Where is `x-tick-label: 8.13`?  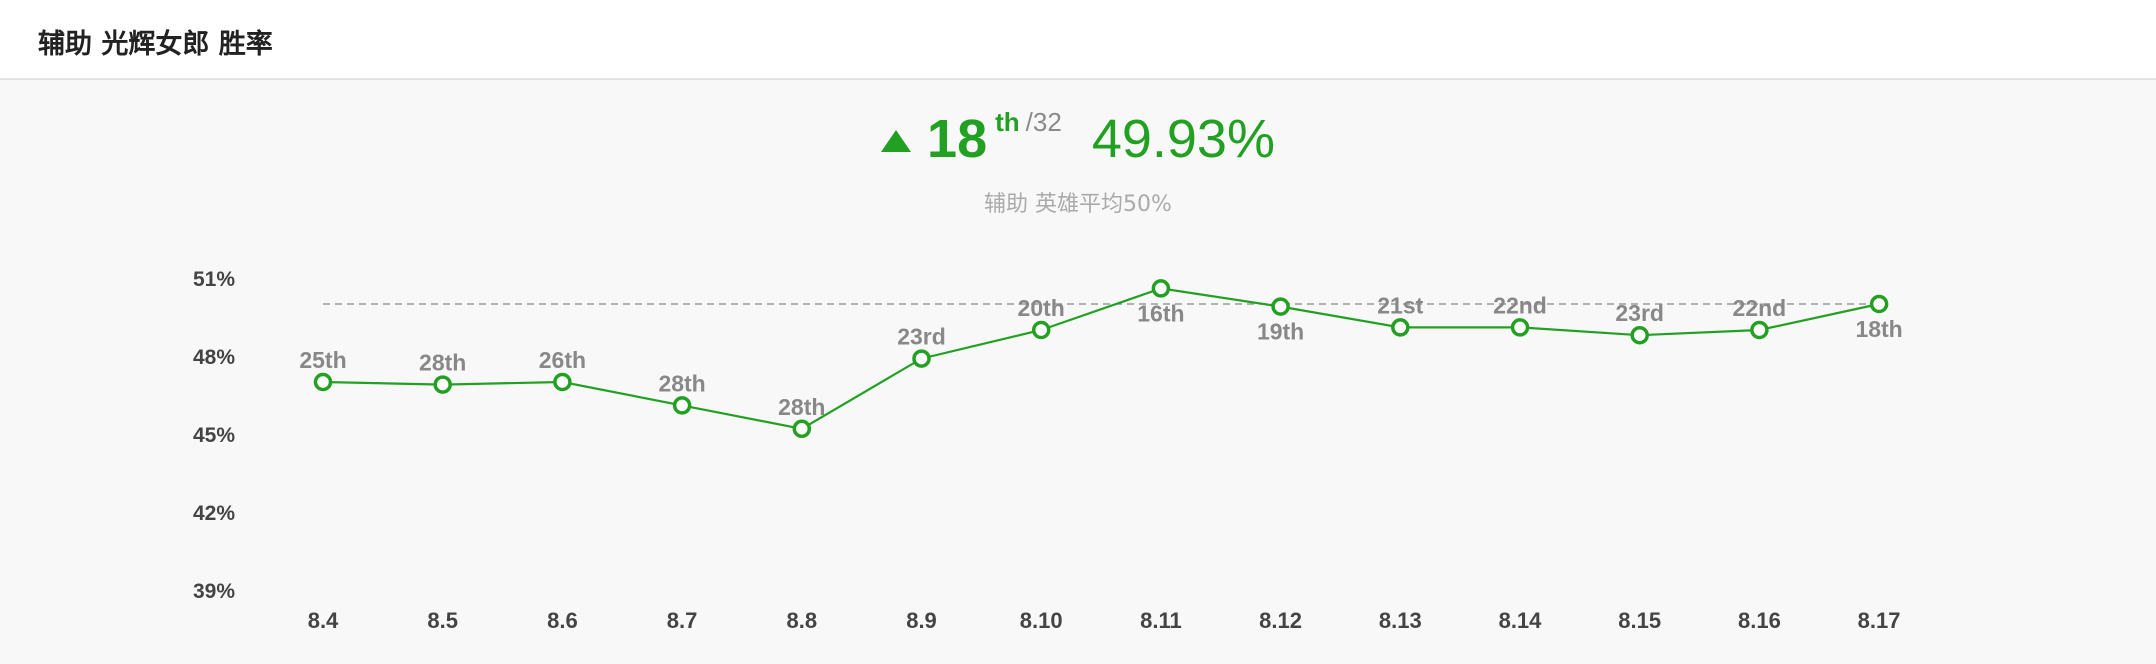 x-tick-label: 8.13 is located at coordinates (1400, 620).